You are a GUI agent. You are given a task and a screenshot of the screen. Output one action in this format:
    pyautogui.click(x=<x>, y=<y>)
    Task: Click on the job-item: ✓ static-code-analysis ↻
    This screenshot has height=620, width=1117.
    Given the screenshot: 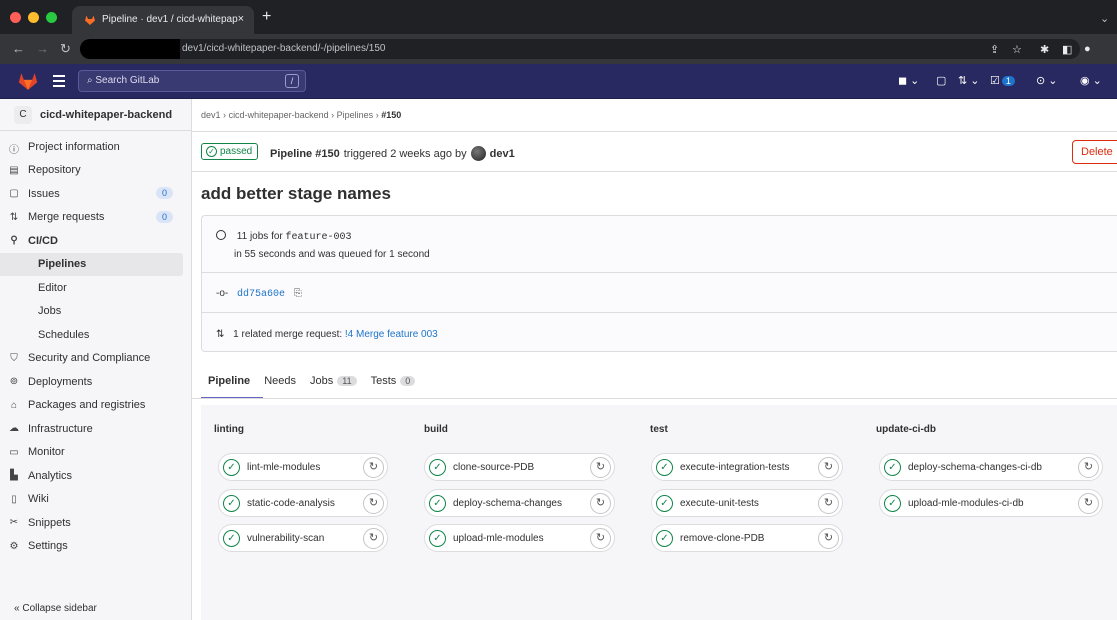 What is the action you would take?
    pyautogui.click(x=303, y=503)
    